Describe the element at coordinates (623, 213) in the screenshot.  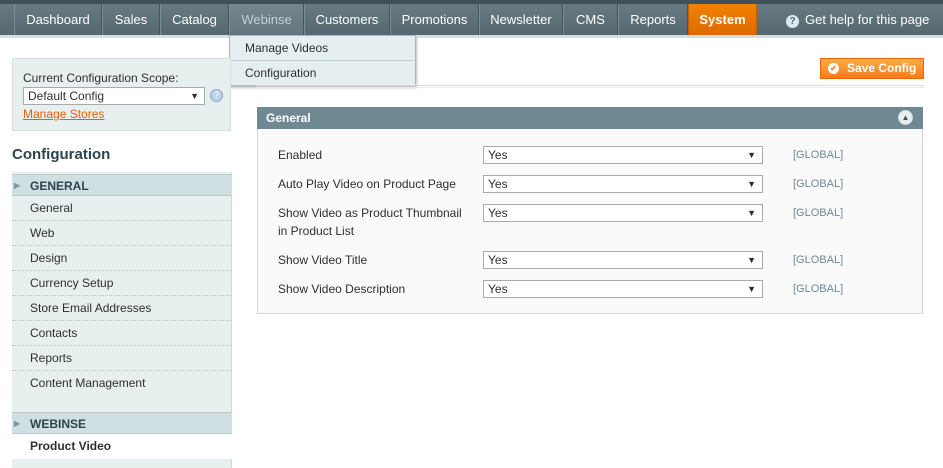
I see `select-show-as-thumbnail: Yes ▼` at that location.